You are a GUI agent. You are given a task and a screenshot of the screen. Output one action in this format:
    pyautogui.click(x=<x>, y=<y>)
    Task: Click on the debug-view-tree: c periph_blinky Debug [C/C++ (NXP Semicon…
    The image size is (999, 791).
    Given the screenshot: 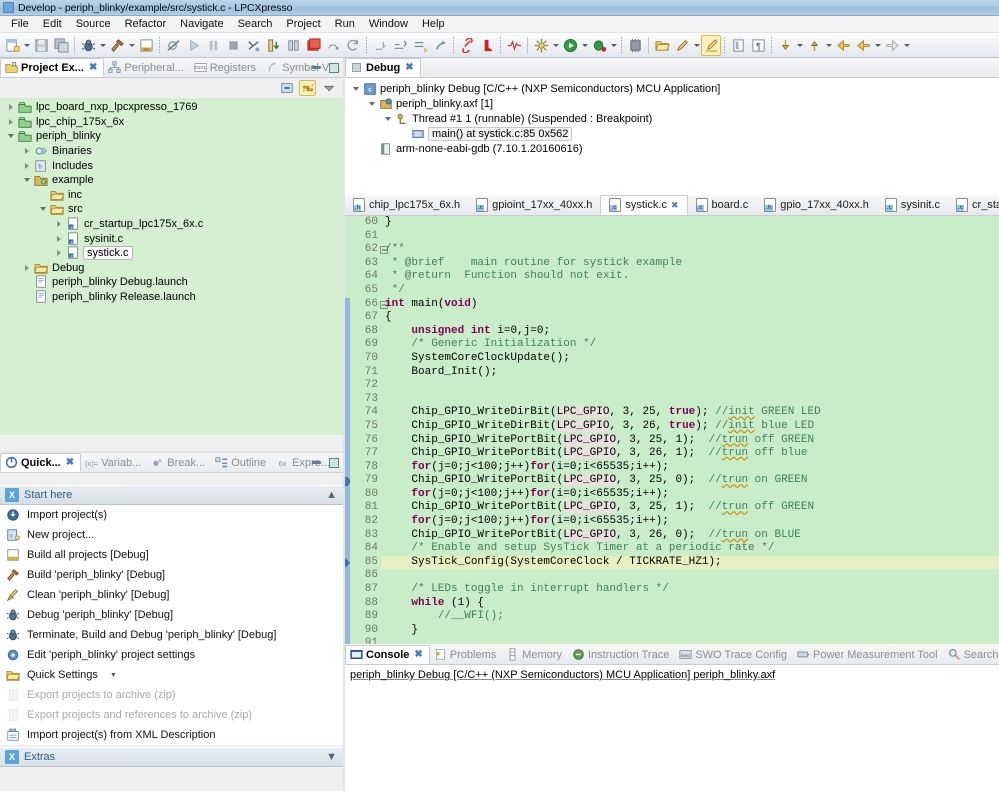 What is the action you would take?
    pyautogui.click(x=672, y=136)
    